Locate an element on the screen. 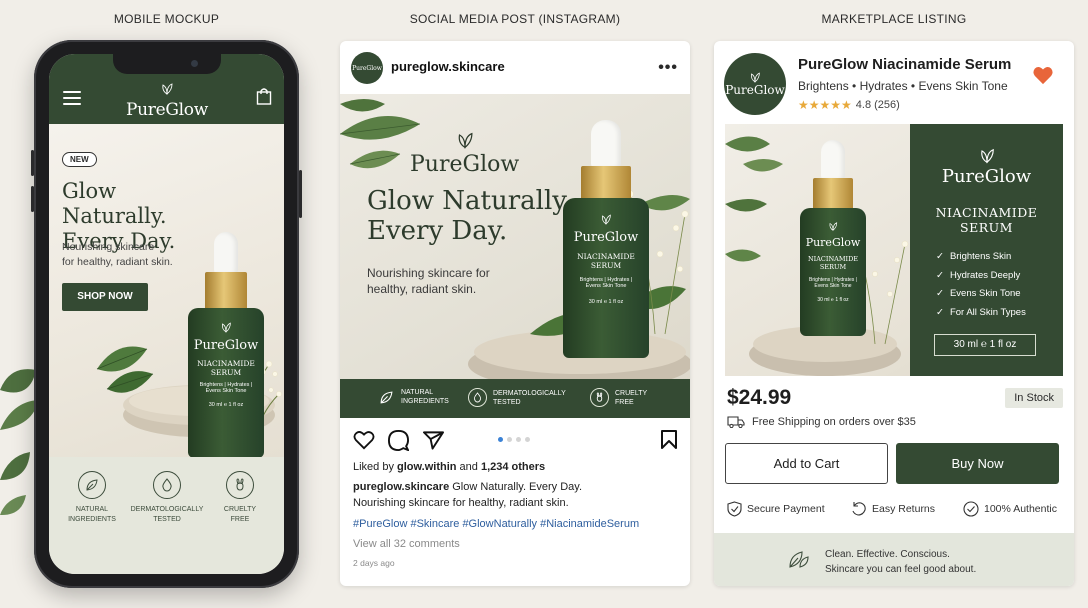  column-title-marketplace: MARKETPLACE LISTING is located at coordinates (894, 19).